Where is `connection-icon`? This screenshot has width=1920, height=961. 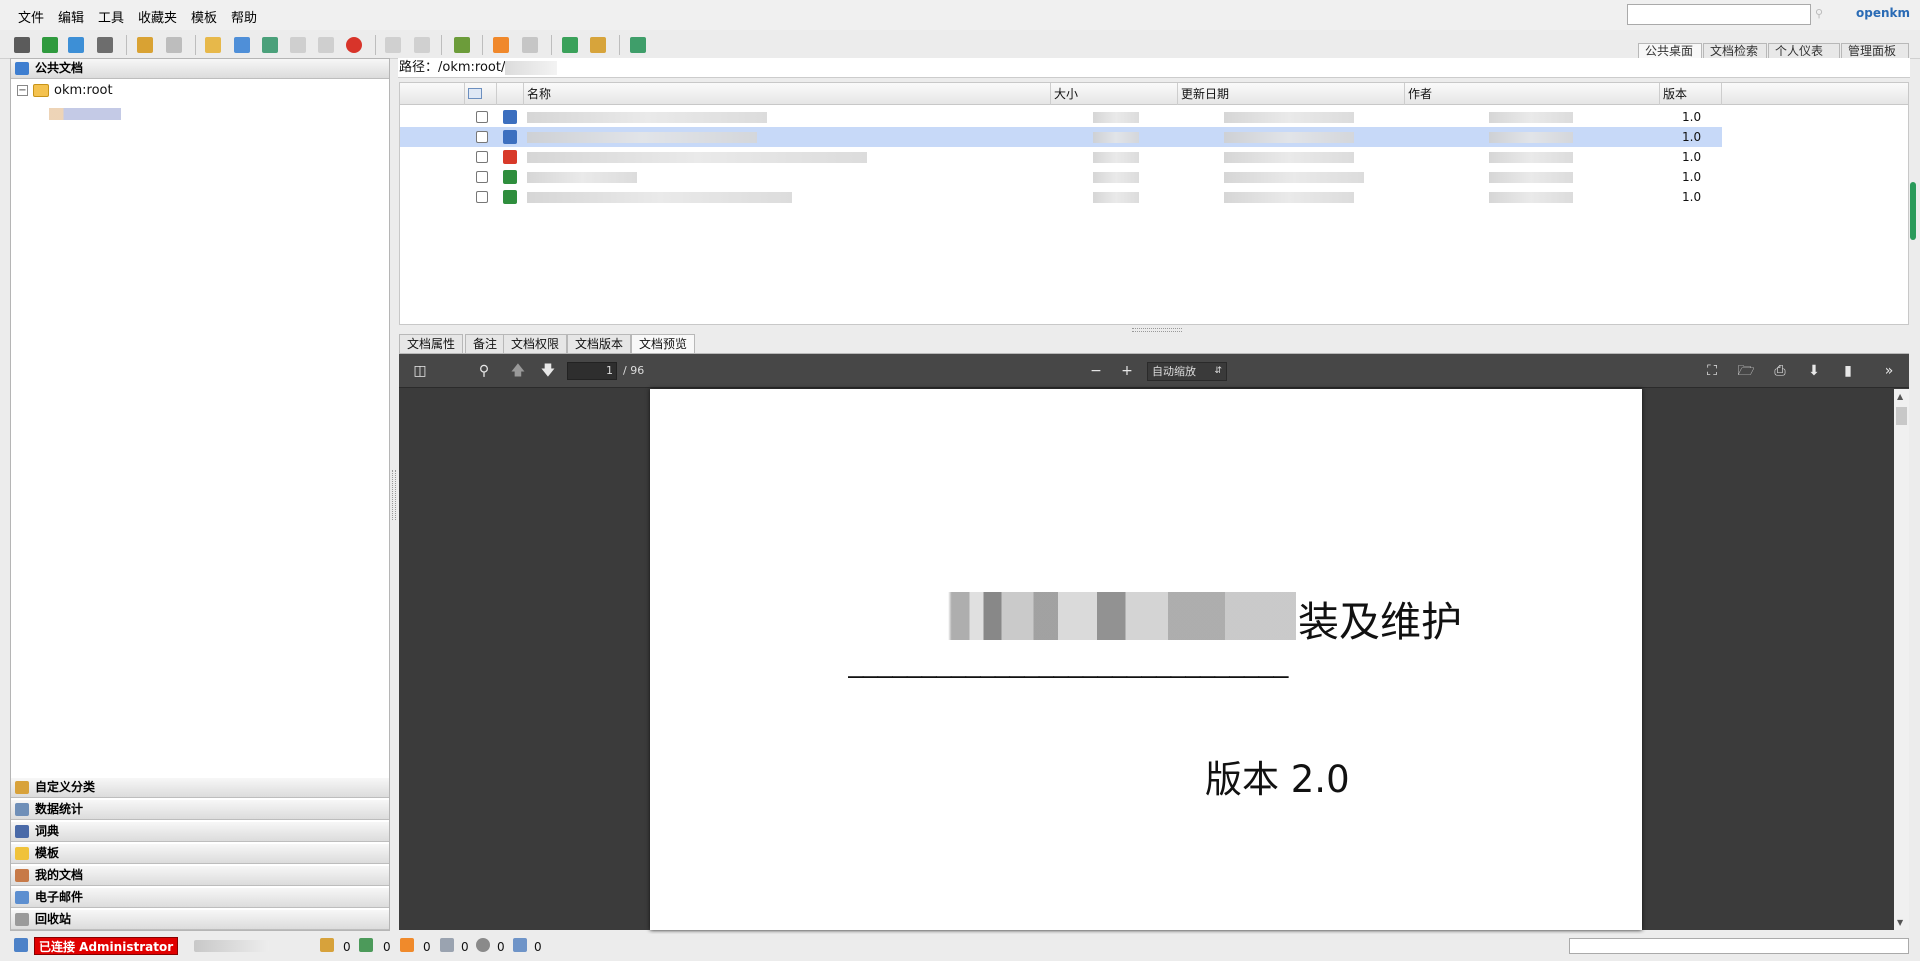
connection-icon is located at coordinates (21, 945).